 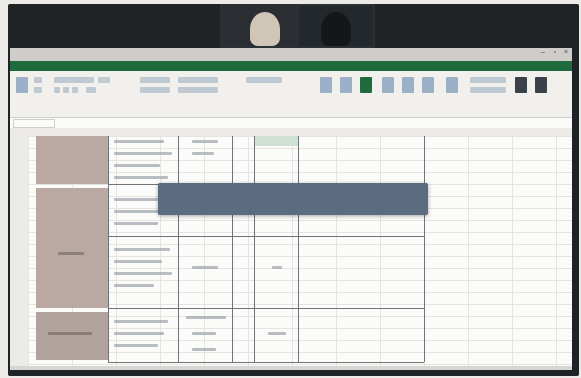 I want to click on font-select, so click(x=74, y=80).